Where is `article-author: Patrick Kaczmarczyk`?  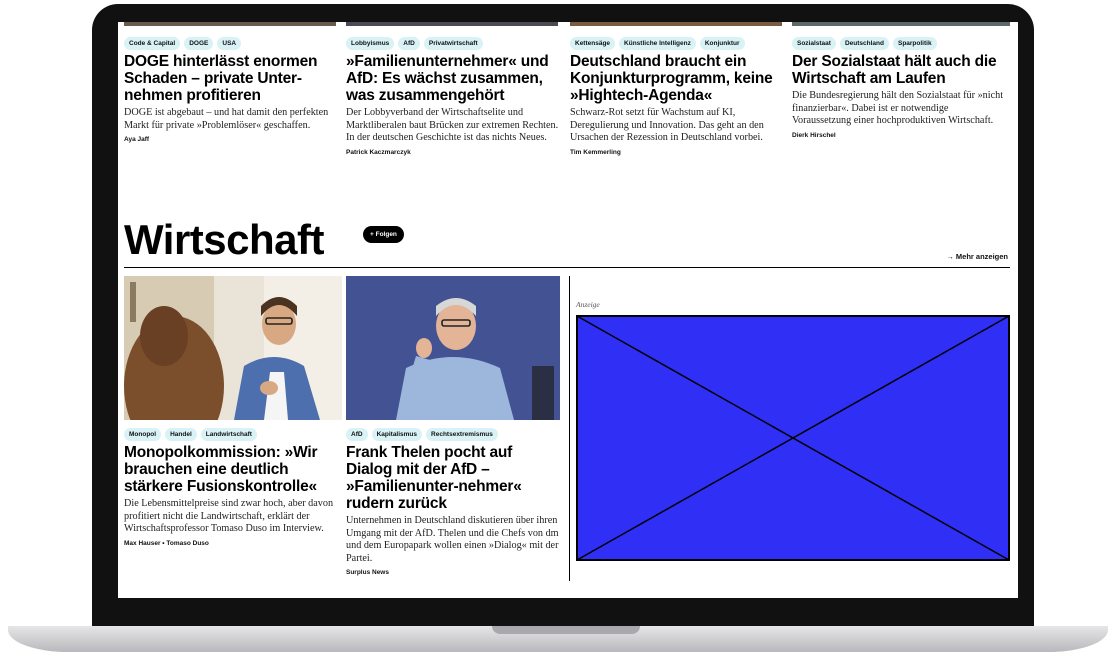 article-author: Patrick Kaczmarczyk is located at coordinates (453, 152).